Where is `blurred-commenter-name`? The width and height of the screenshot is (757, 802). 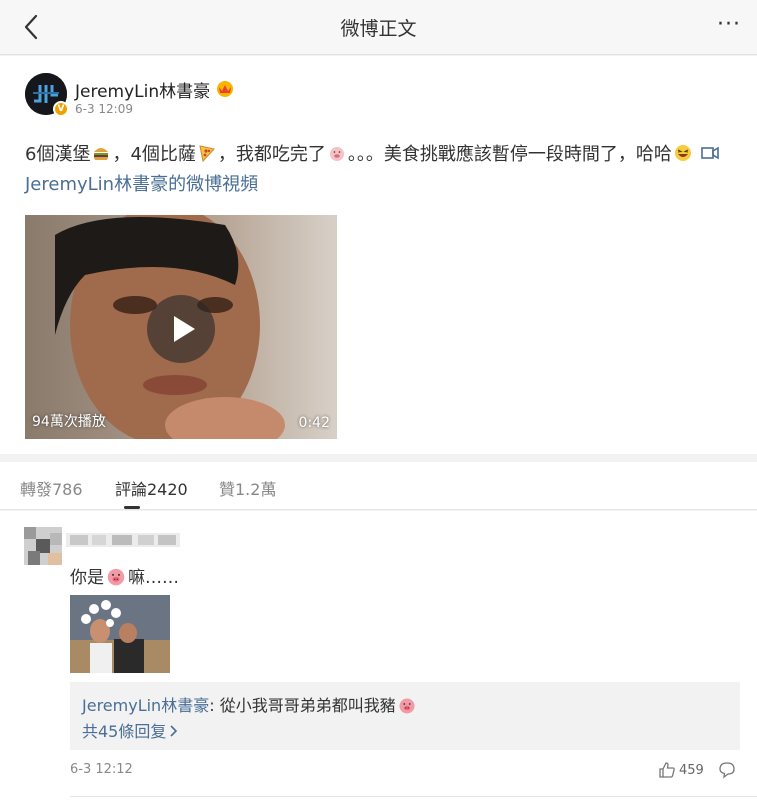
blurred-commenter-name is located at coordinates (123, 540).